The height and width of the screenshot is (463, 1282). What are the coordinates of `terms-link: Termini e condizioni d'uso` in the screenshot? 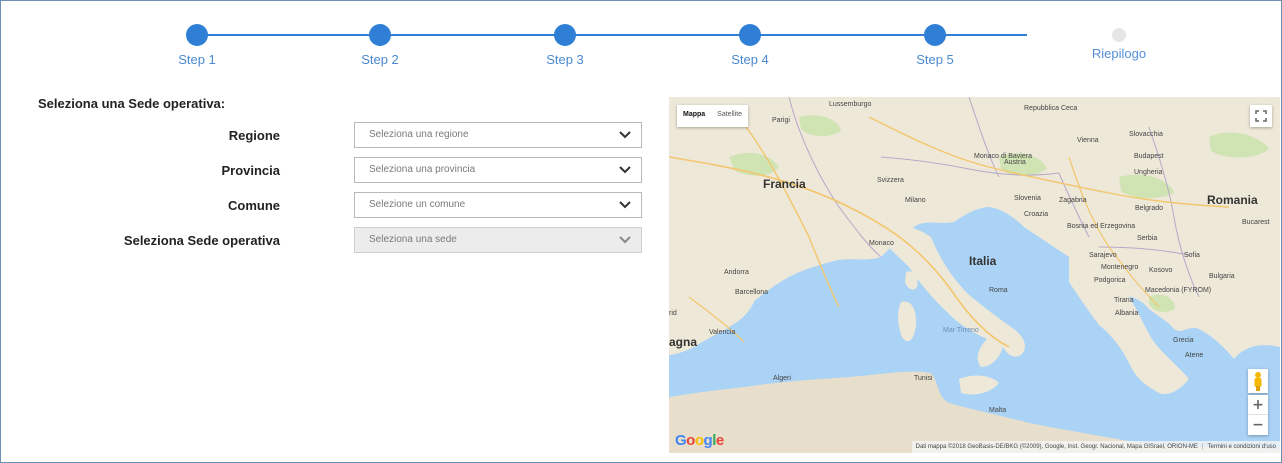 It's located at (1241, 447).